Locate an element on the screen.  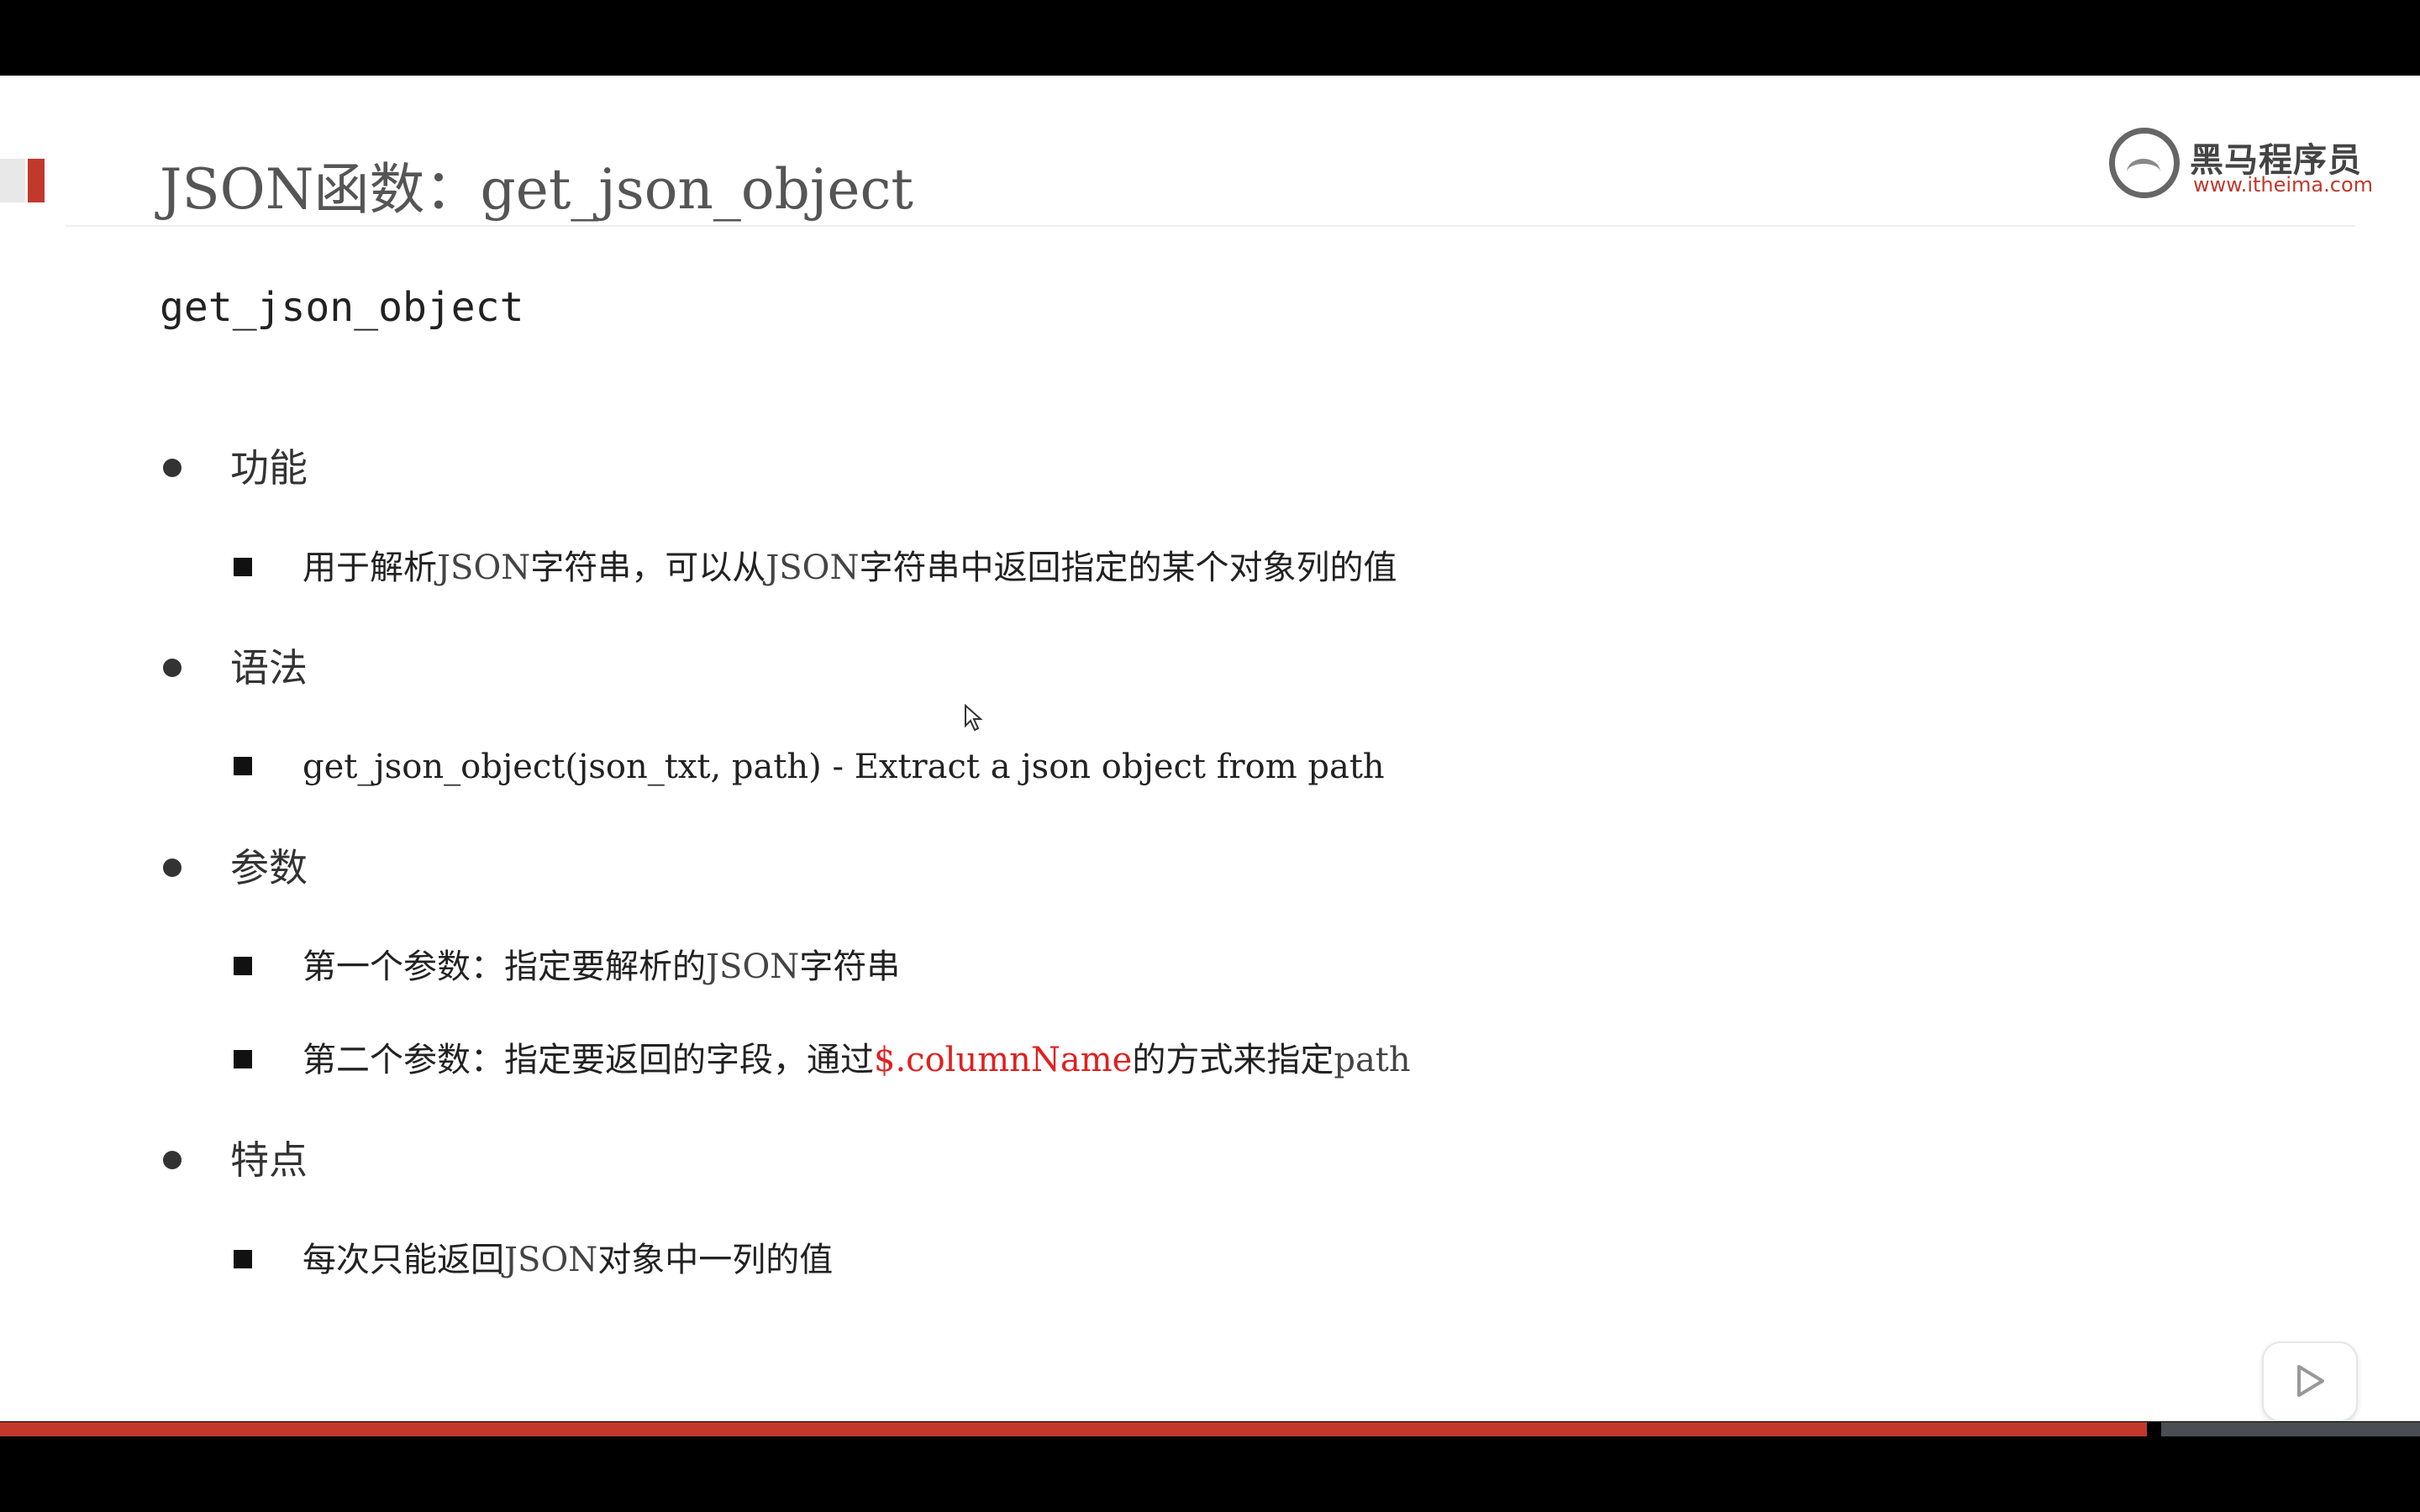
section-syntax: 语法 is located at coordinates (1168, 667).